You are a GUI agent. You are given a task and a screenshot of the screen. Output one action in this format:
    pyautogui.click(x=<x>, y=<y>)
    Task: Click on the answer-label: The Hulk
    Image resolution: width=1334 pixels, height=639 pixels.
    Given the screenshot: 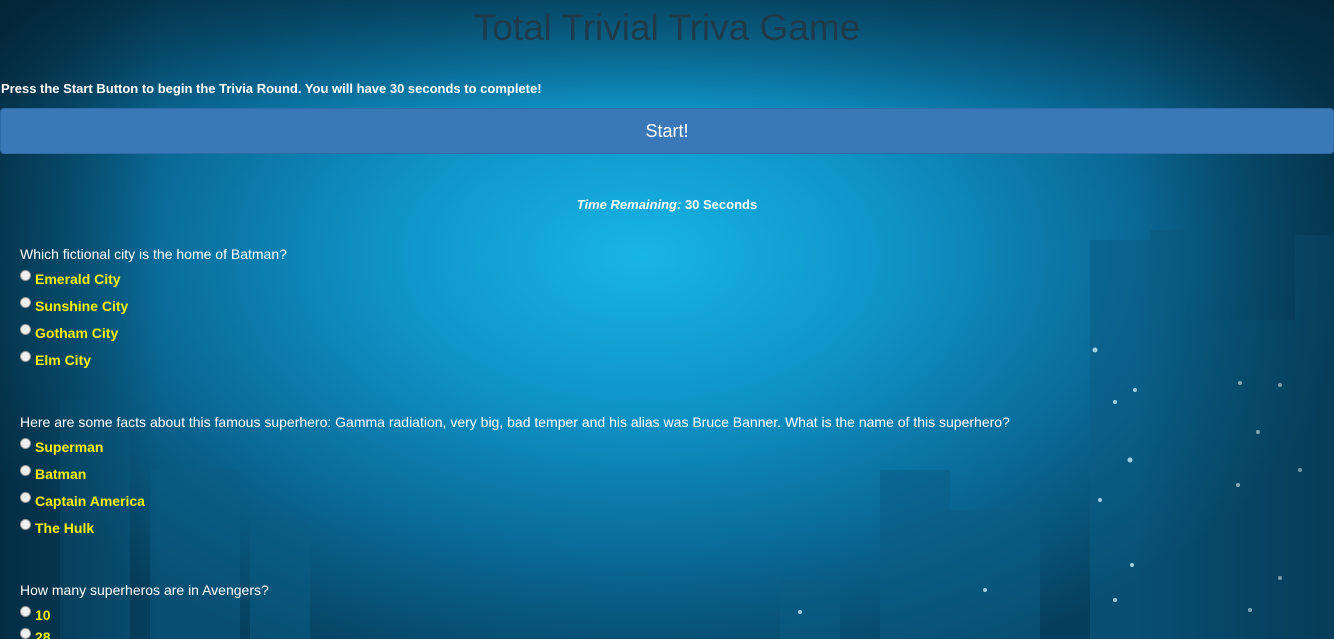 What is the action you would take?
    pyautogui.click(x=64, y=528)
    